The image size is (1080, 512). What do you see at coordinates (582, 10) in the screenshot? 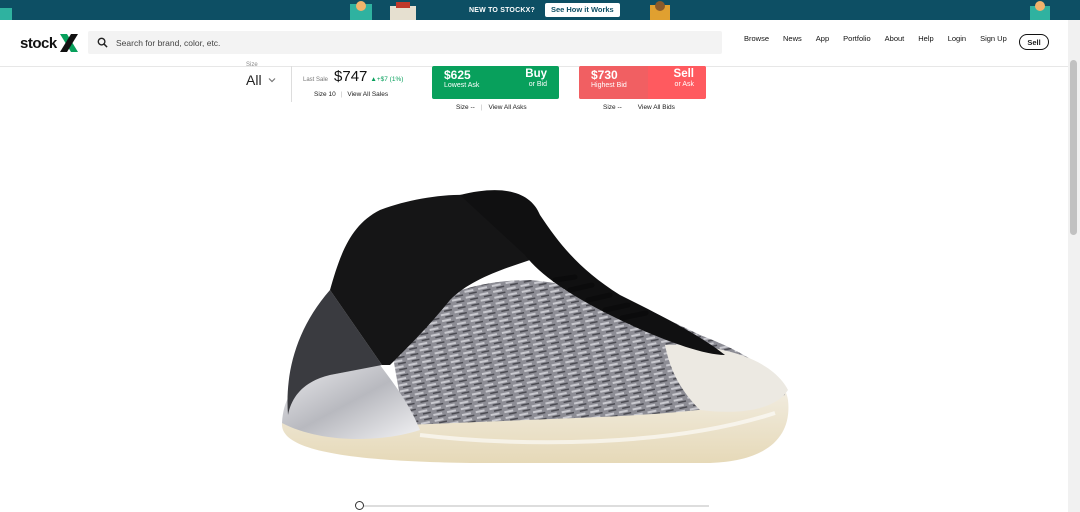
I see `see-how-it-works-button: See How it Works` at bounding box center [582, 10].